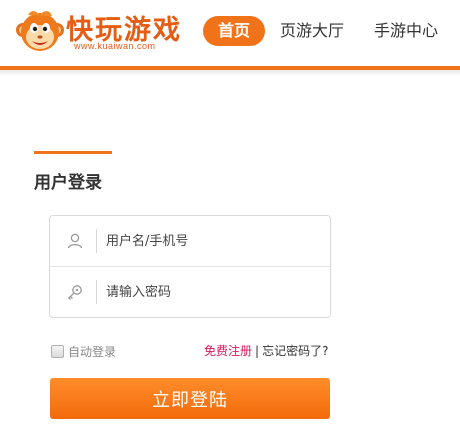  I want to click on user-icon, so click(75, 241).